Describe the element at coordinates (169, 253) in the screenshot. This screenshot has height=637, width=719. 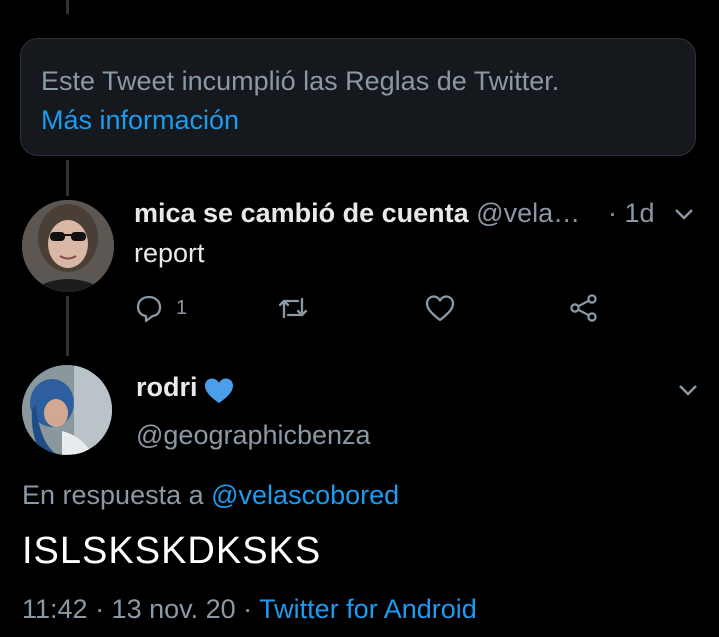
I see `tweet-text: report` at that location.